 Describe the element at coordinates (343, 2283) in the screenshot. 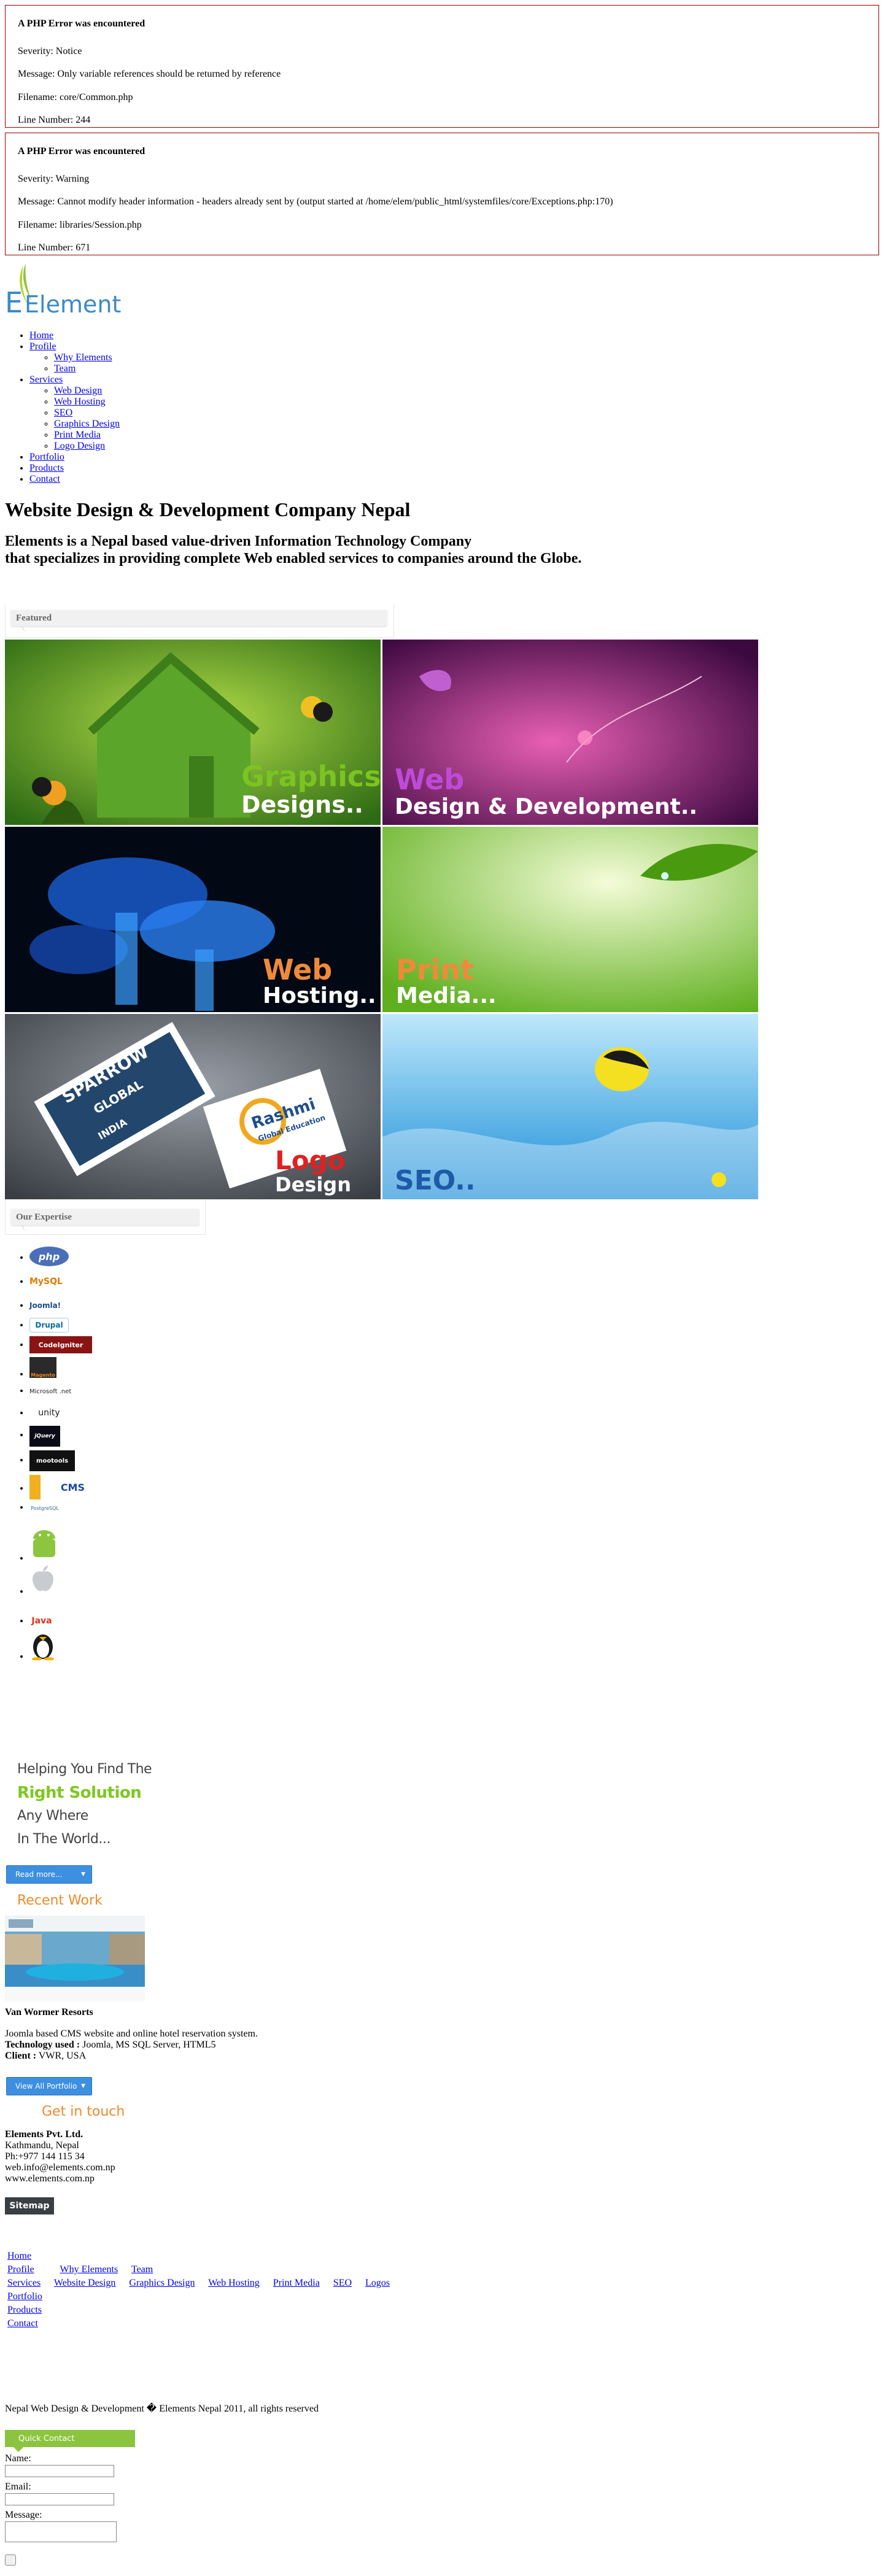

I see `sitemap-seo: SEO` at that location.